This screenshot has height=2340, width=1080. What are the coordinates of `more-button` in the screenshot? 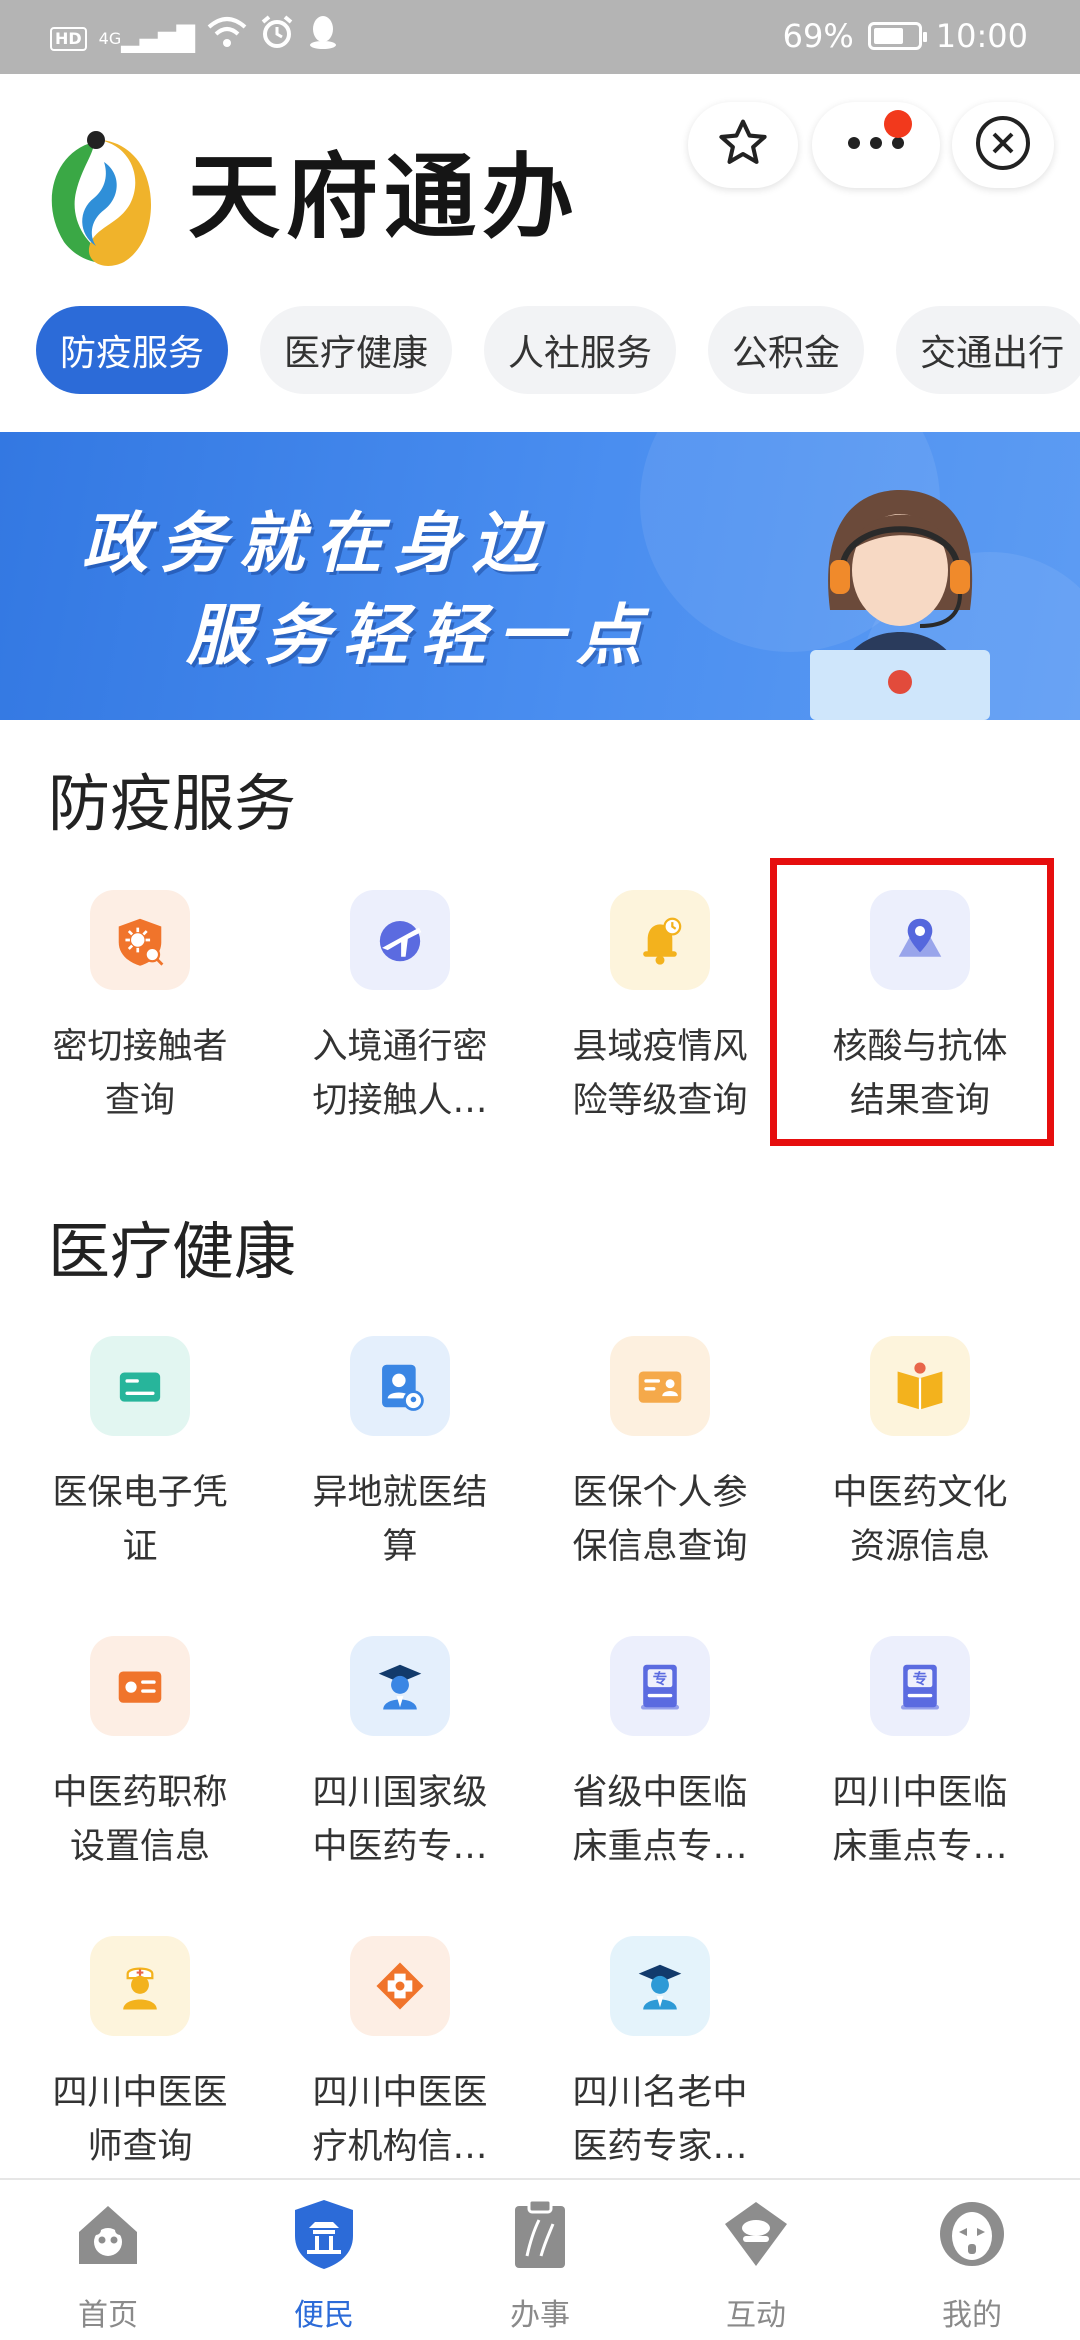 It's located at (876, 145).